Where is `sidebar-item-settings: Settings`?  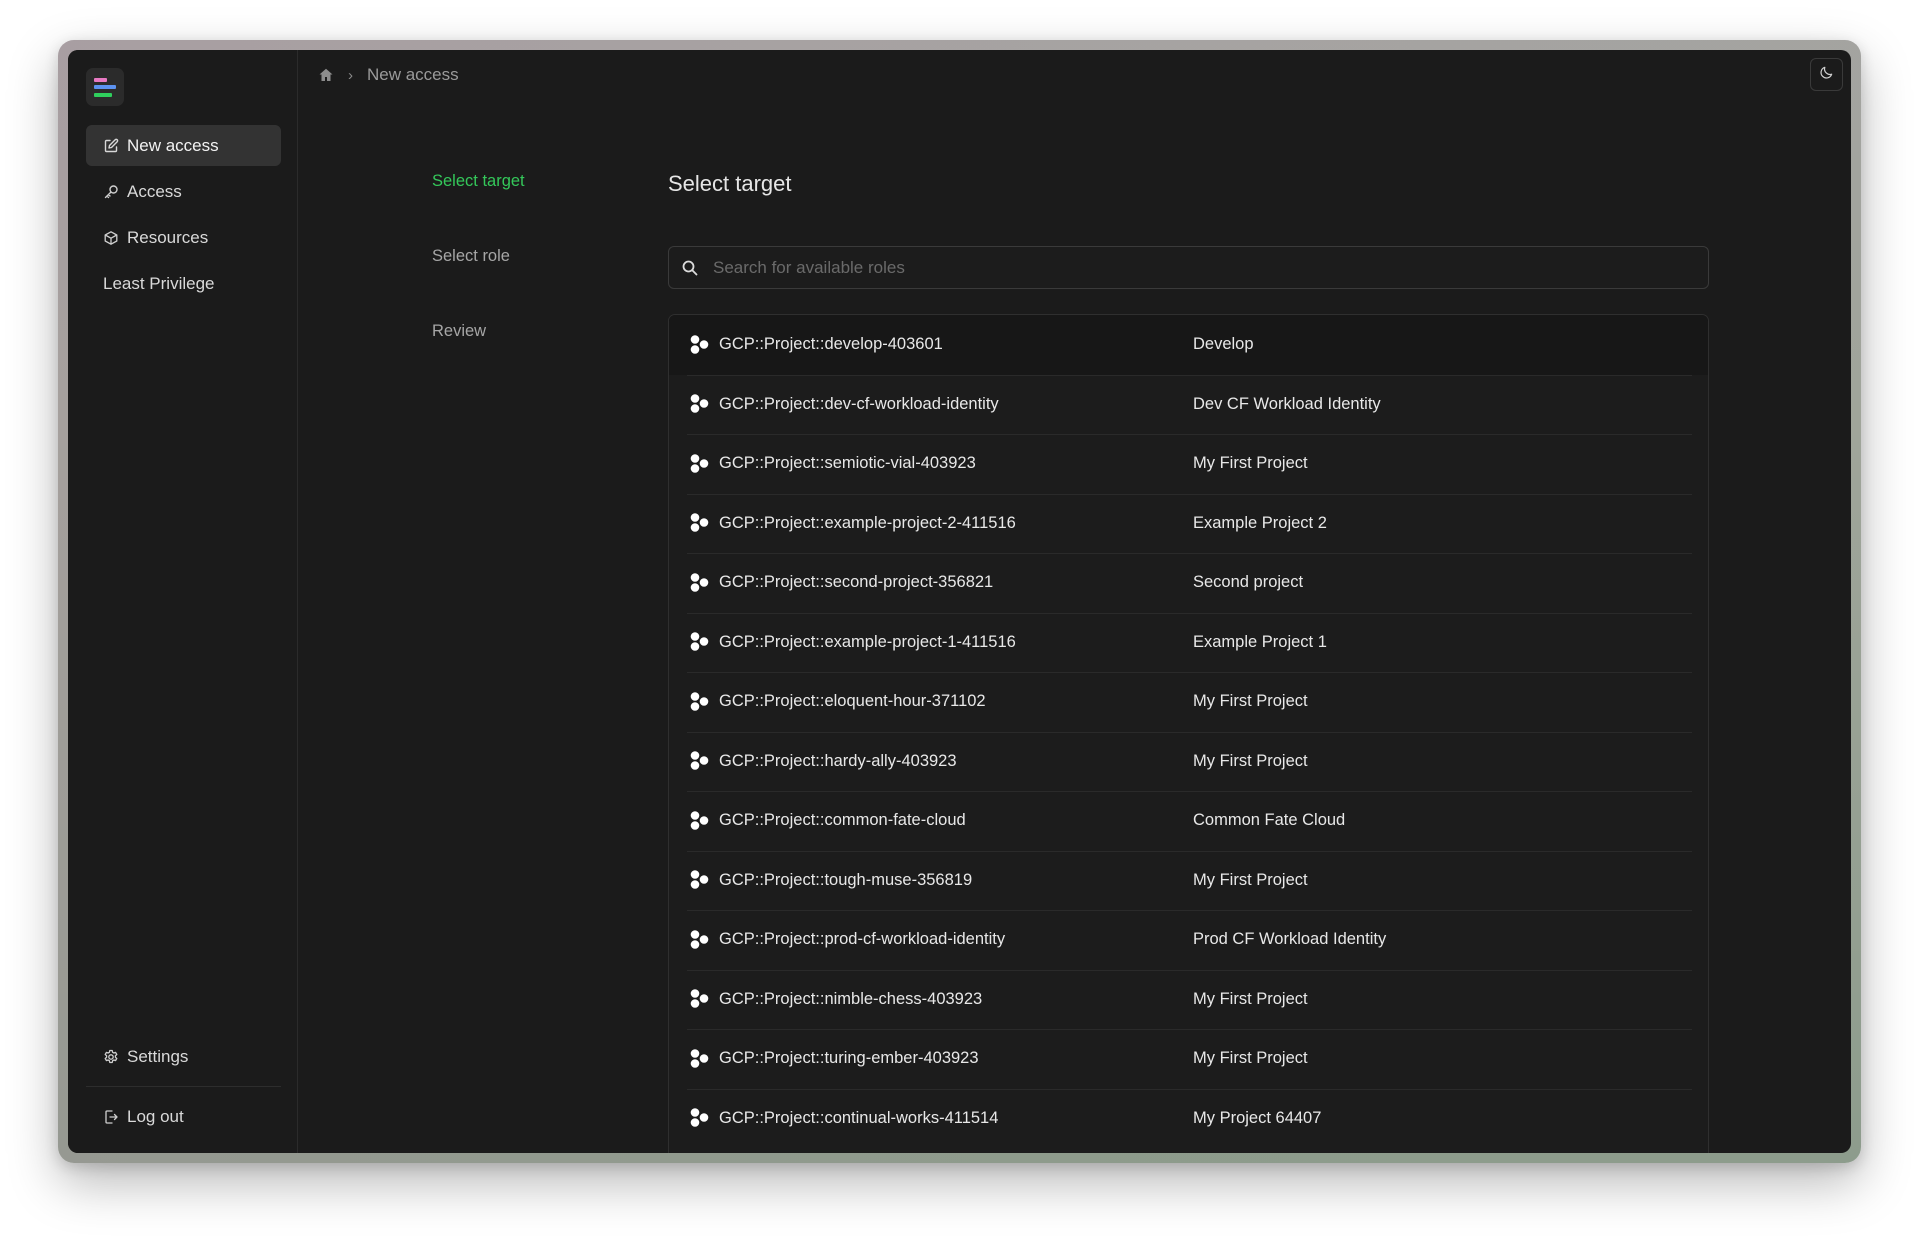
sidebar-item-settings: Settings is located at coordinates (183, 1056).